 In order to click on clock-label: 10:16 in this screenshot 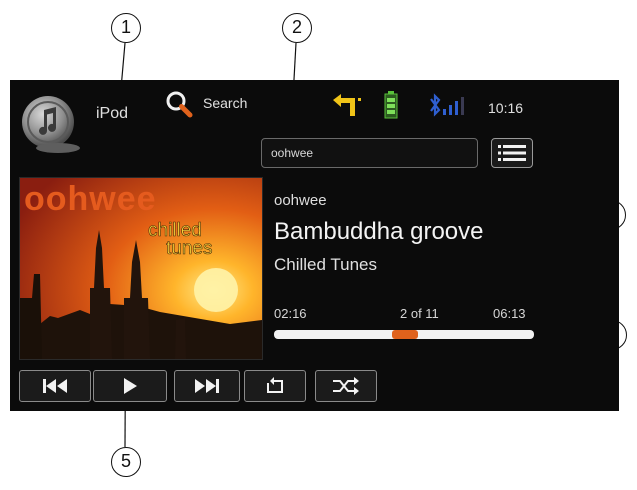, I will do `click(506, 108)`.